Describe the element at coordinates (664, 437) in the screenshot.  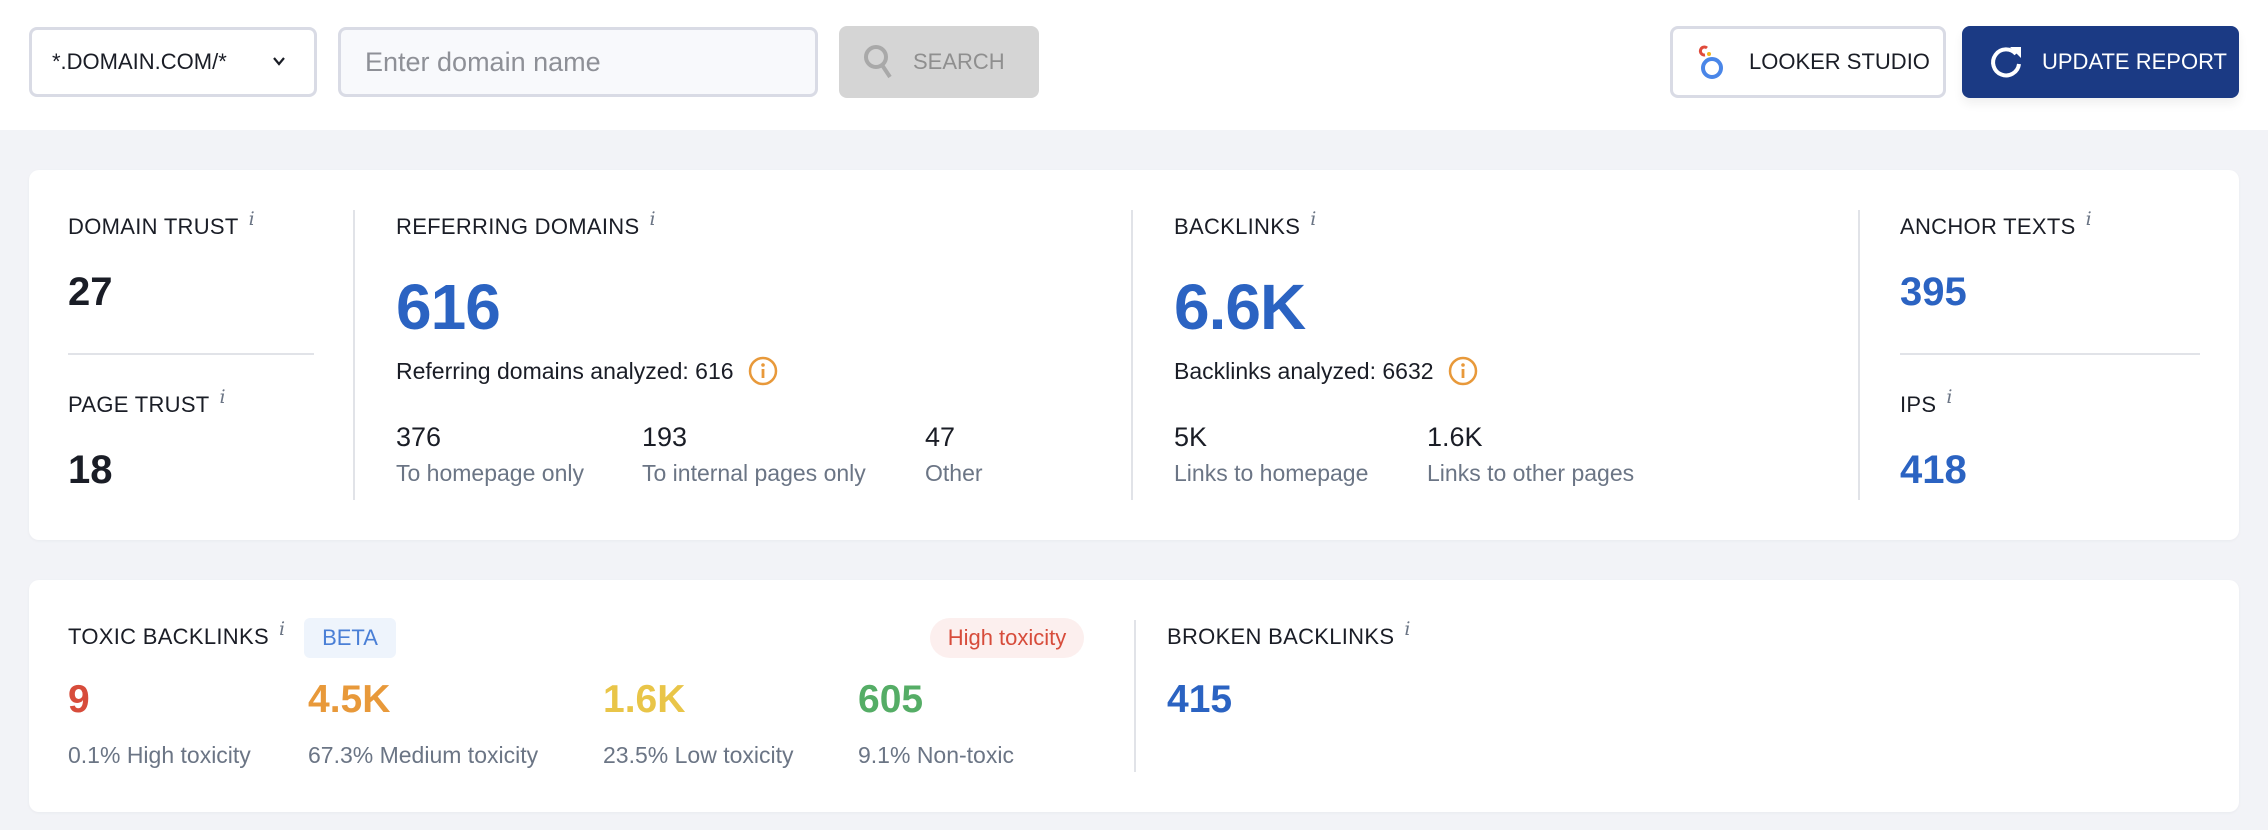
I see `internal-pages-count: 193` at that location.